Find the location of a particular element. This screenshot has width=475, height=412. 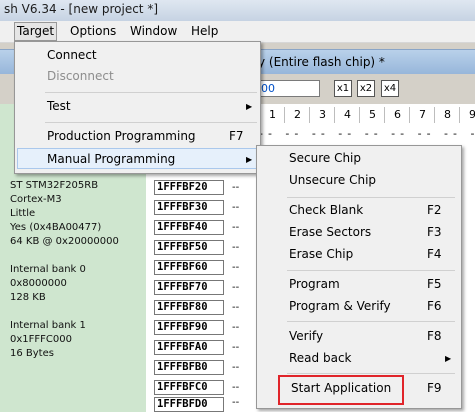

info-bank0-size: 128 KB is located at coordinates (28, 297).